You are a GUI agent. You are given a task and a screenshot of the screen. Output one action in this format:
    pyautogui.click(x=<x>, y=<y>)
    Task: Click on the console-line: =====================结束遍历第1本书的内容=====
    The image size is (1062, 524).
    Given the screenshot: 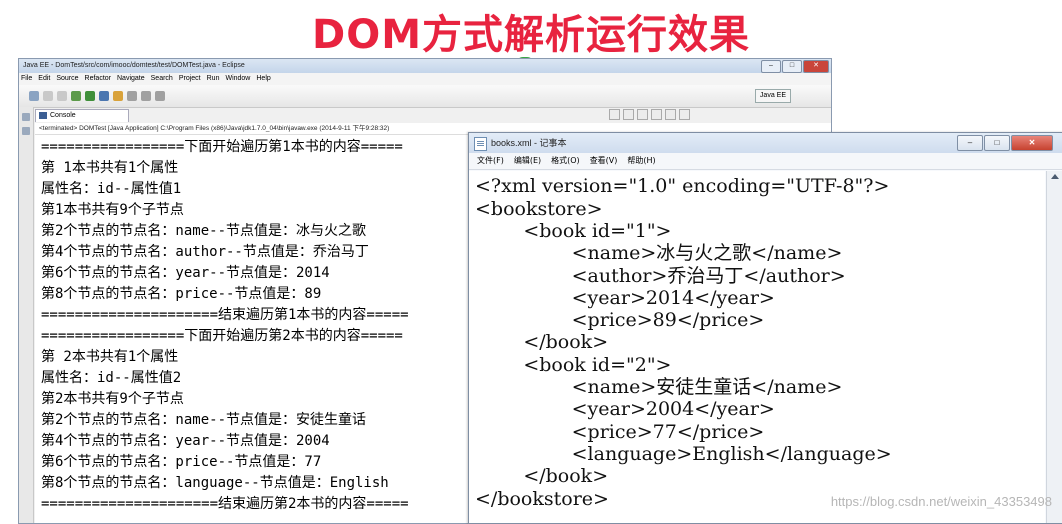 What is the action you would take?
    pyautogui.click(x=225, y=315)
    